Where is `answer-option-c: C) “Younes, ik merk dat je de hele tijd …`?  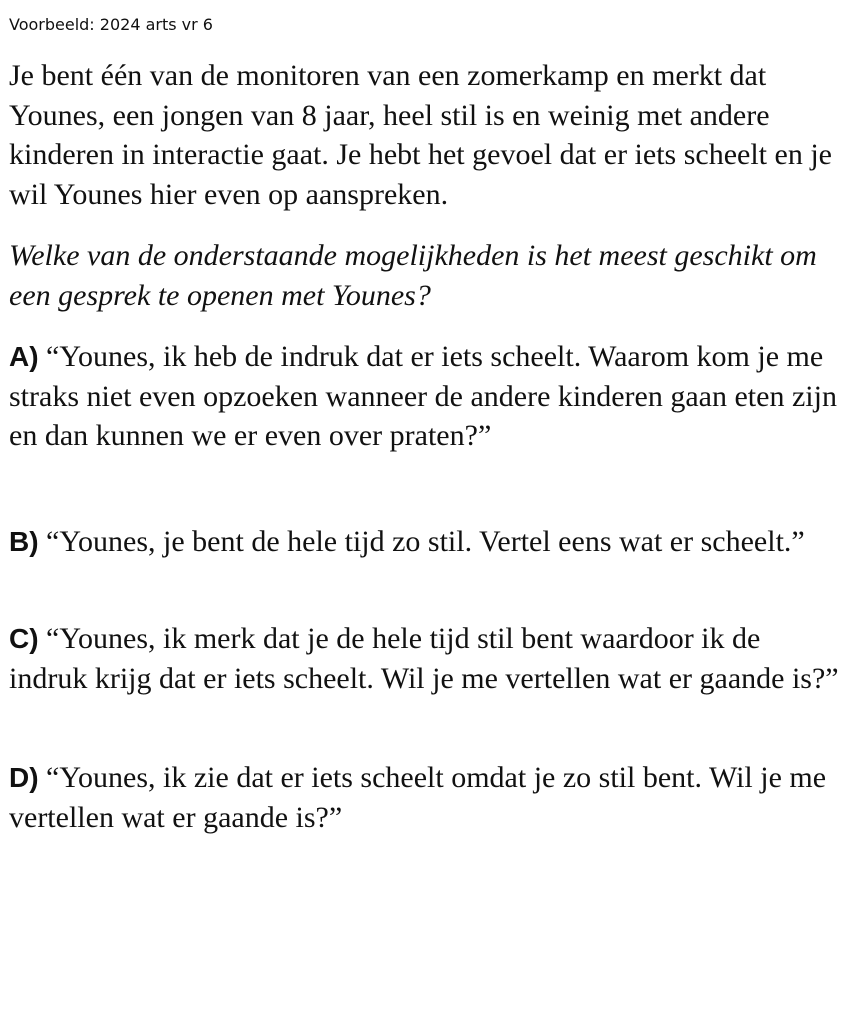
answer-option-c: C) “Younes, ik merk dat je de hele tijd … is located at coordinates (424, 658).